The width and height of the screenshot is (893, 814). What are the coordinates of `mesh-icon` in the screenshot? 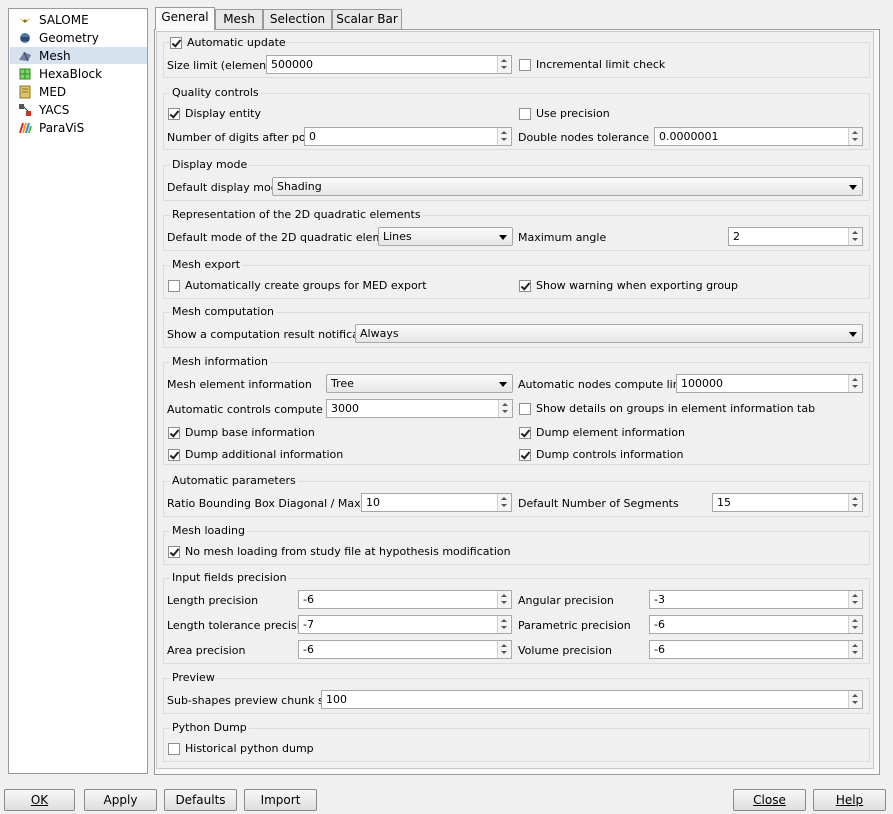 It's located at (25, 56).